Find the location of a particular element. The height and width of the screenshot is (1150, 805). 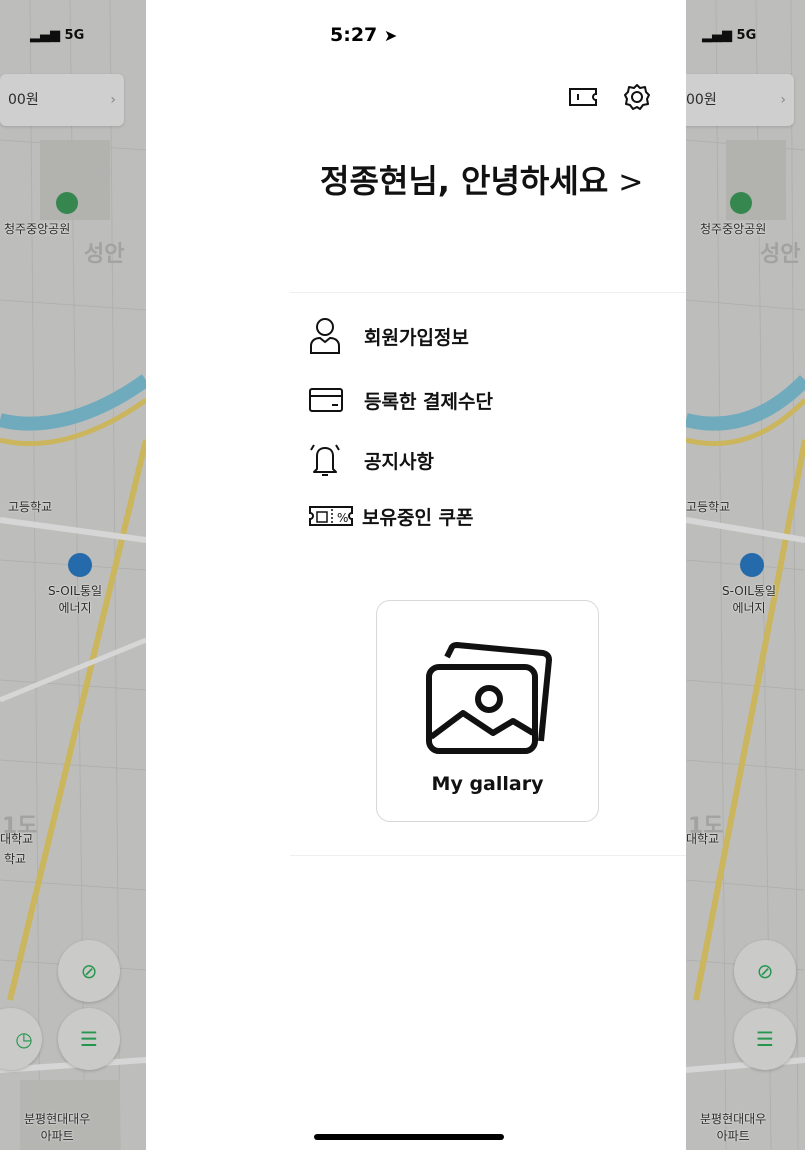

menu-item-account-info: 회원가입정보 is located at coordinates (388, 336).